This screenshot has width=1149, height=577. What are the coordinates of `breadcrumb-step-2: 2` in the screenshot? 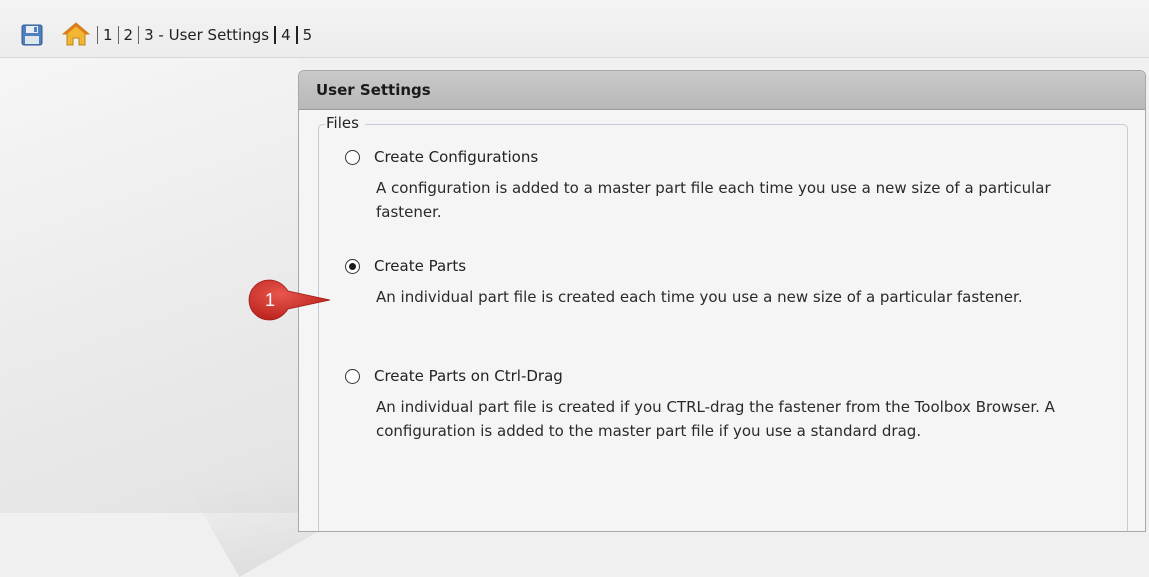 It's located at (129, 35).